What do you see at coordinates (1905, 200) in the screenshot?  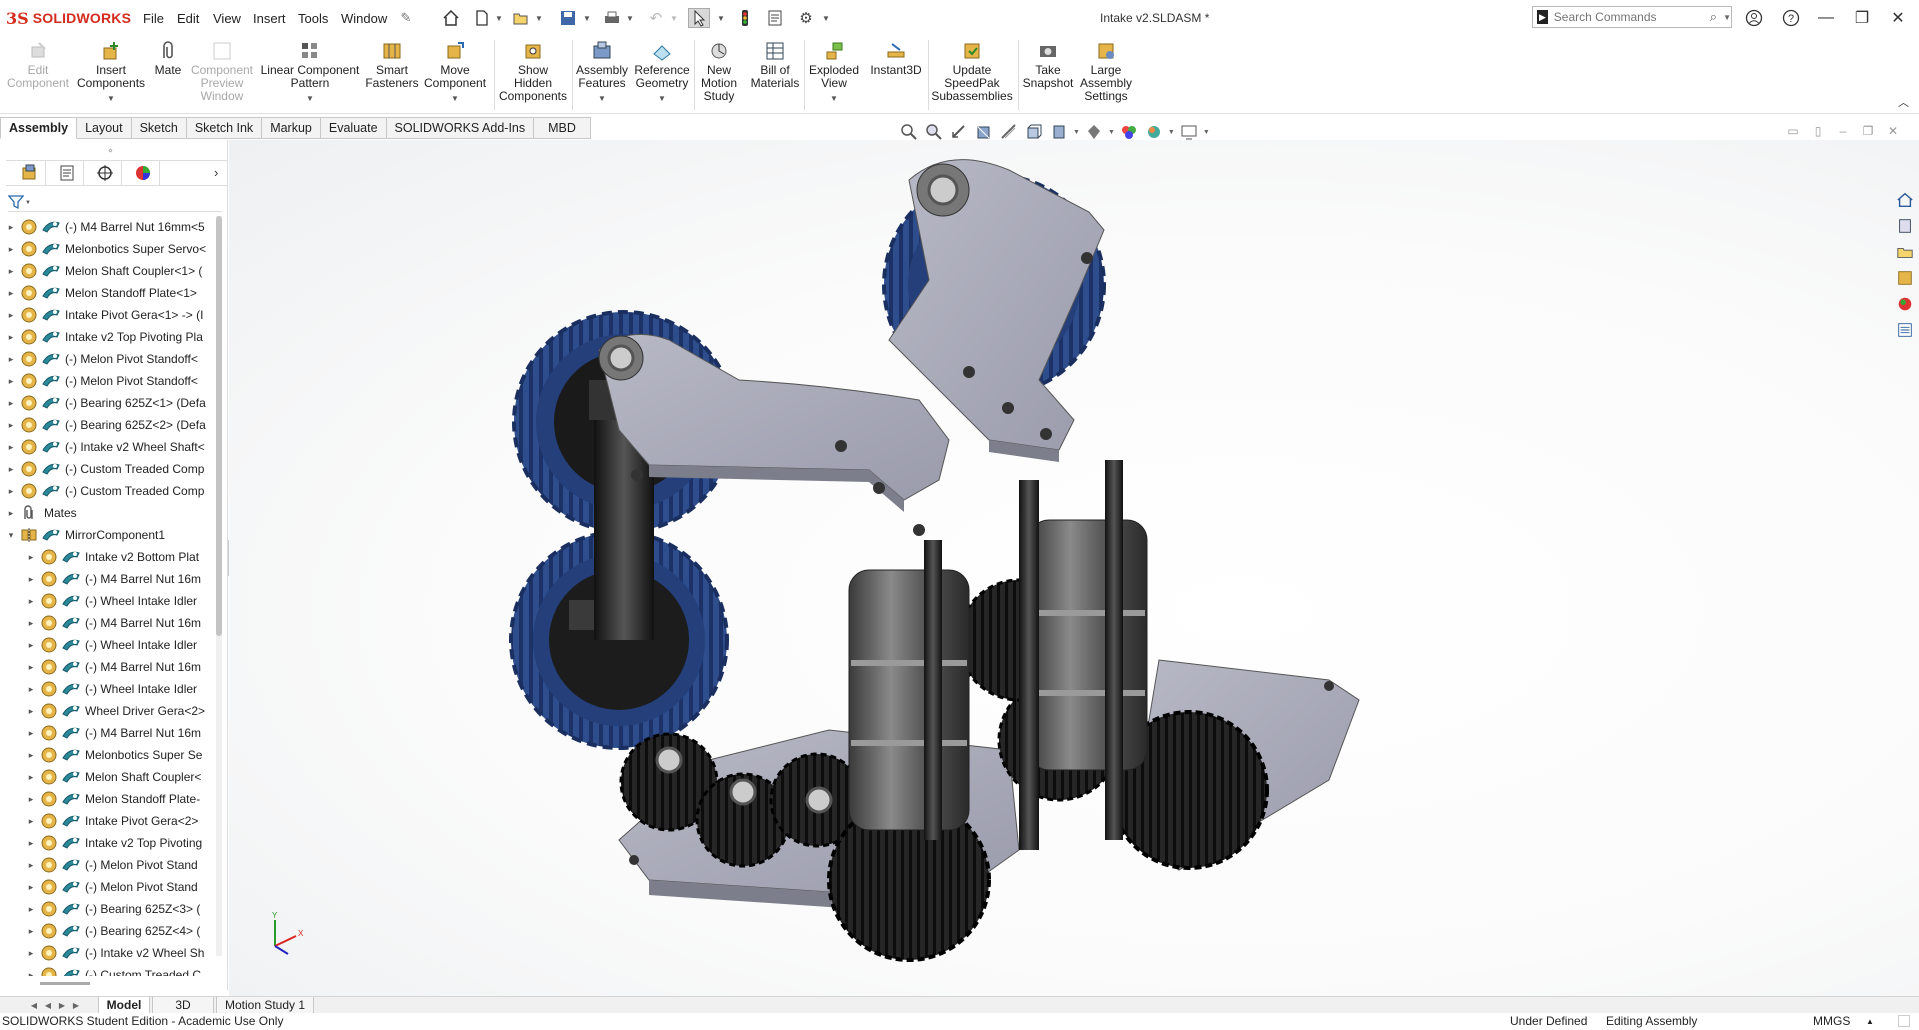 I see `solidworks-resources-home-icon` at bounding box center [1905, 200].